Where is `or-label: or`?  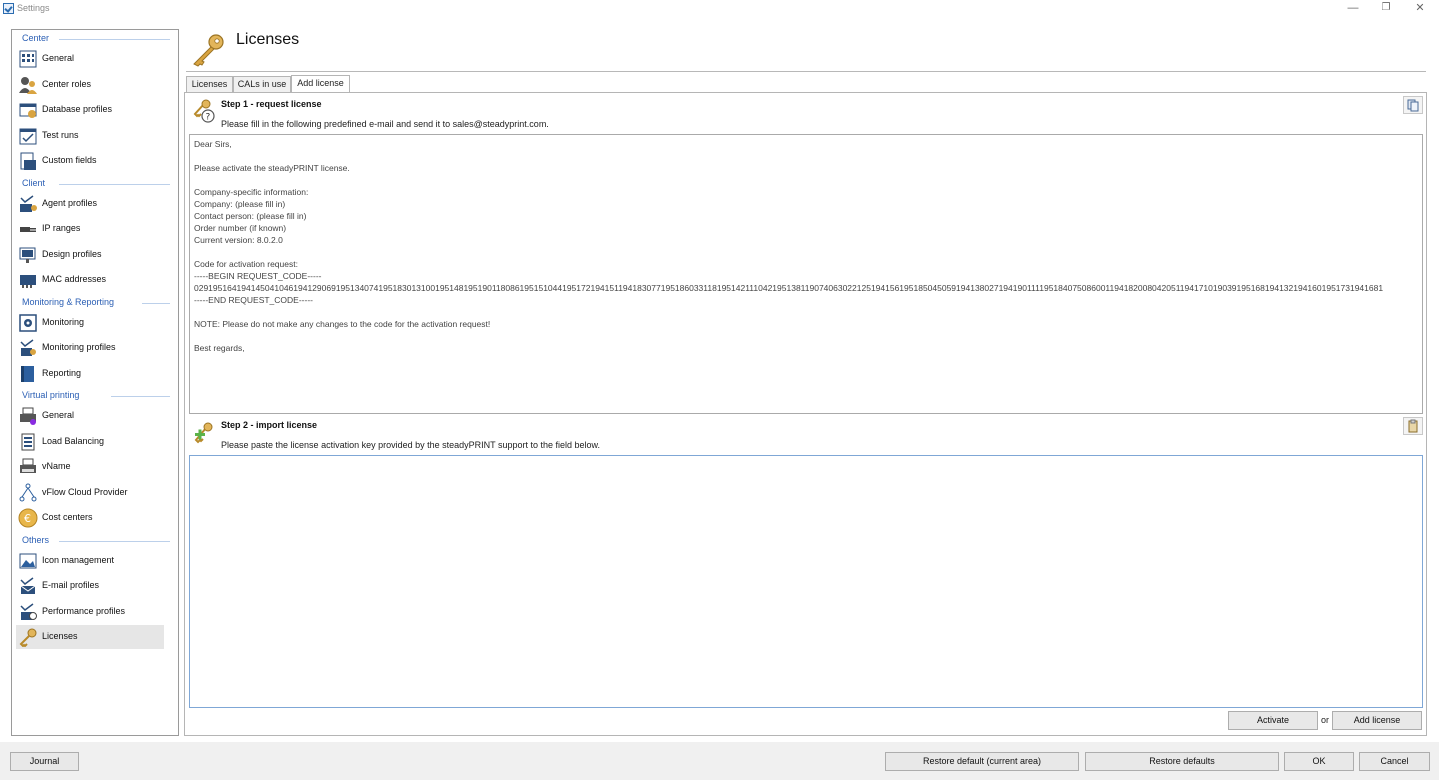 or-label: or is located at coordinates (1325, 720).